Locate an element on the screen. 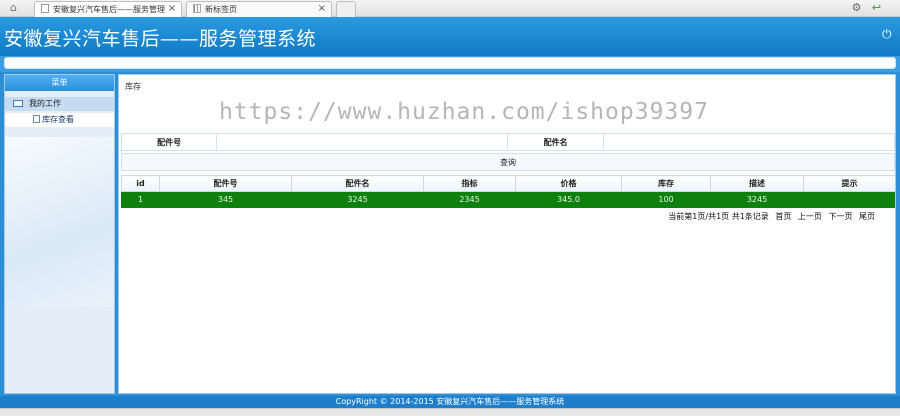 The width and height of the screenshot is (900, 416). header-subbar is located at coordinates (450, 64).